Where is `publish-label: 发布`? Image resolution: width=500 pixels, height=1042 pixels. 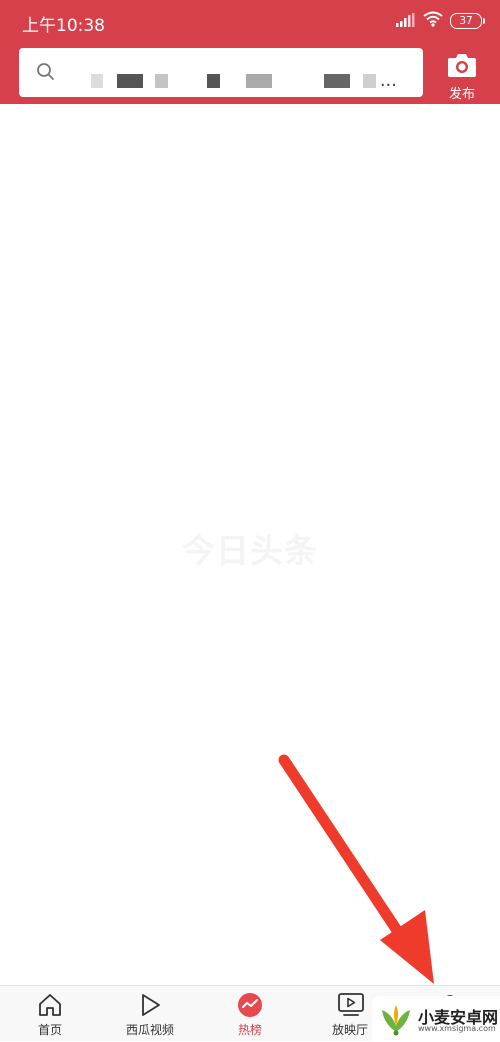
publish-label: 发布 is located at coordinates (461, 94).